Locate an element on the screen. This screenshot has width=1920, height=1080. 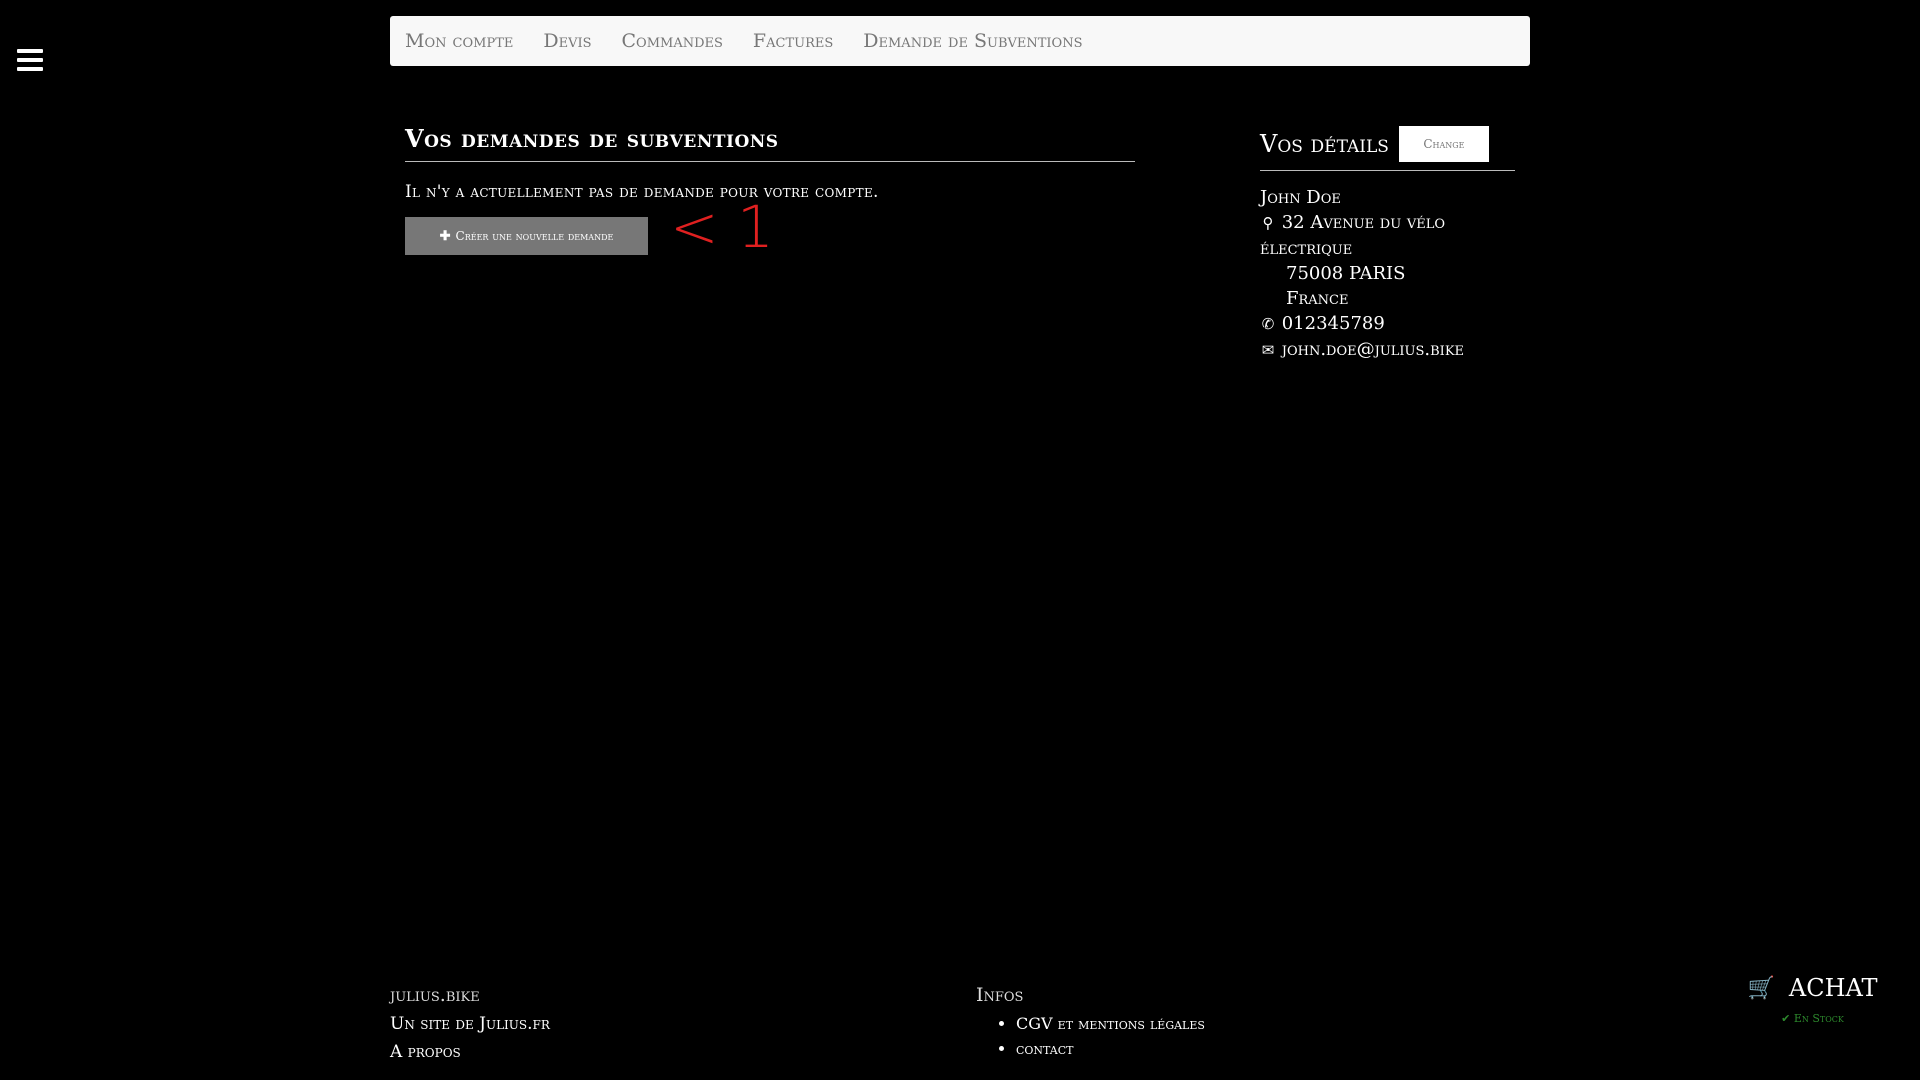
cart-label: ACHAT is located at coordinates (1833, 988).